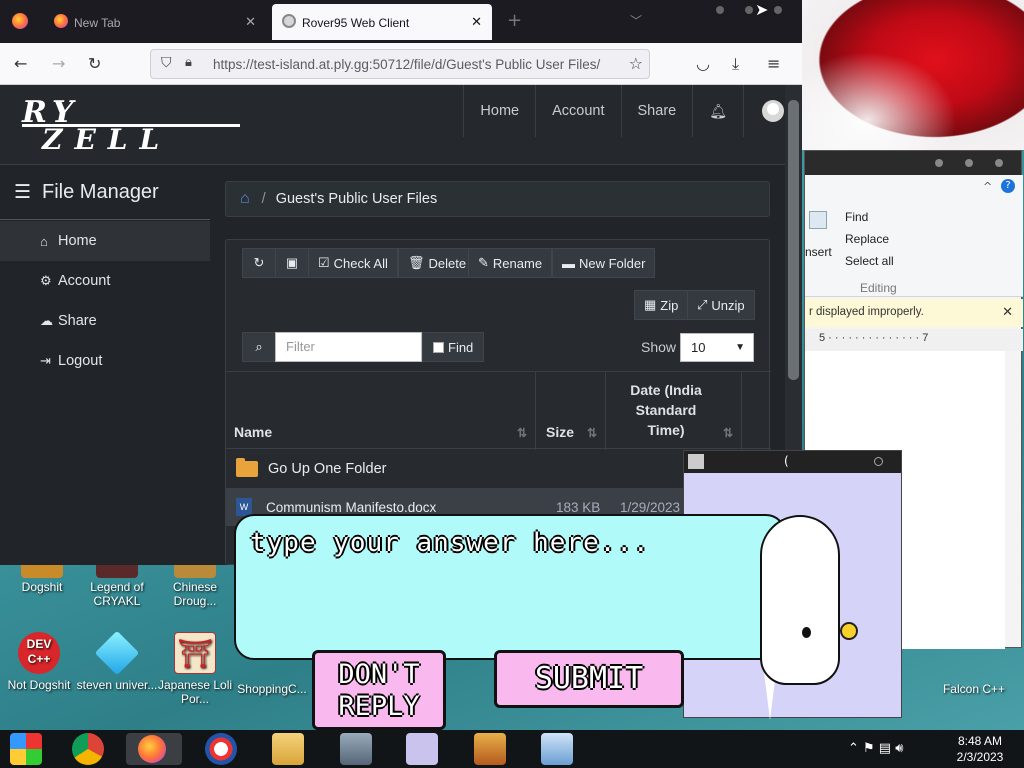 The image size is (1024, 768). Describe the element at coordinates (571, 411) in the screenshot. I see `column-size: Size ⇅` at that location.